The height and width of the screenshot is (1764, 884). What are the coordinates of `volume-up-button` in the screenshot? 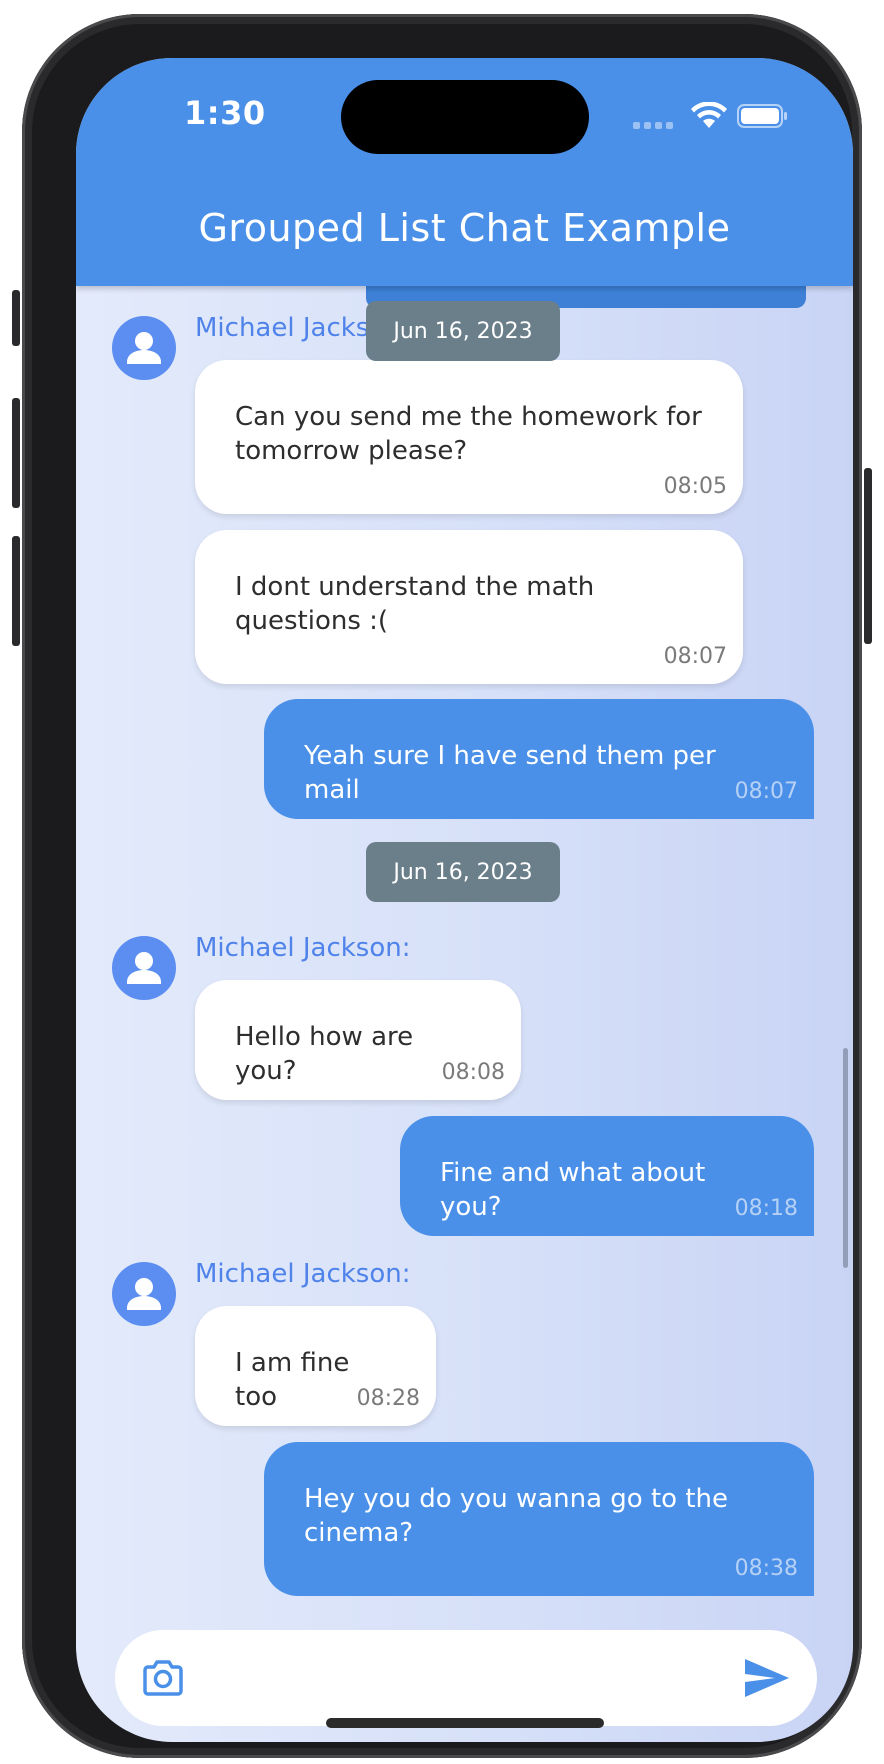 It's located at (16, 453).